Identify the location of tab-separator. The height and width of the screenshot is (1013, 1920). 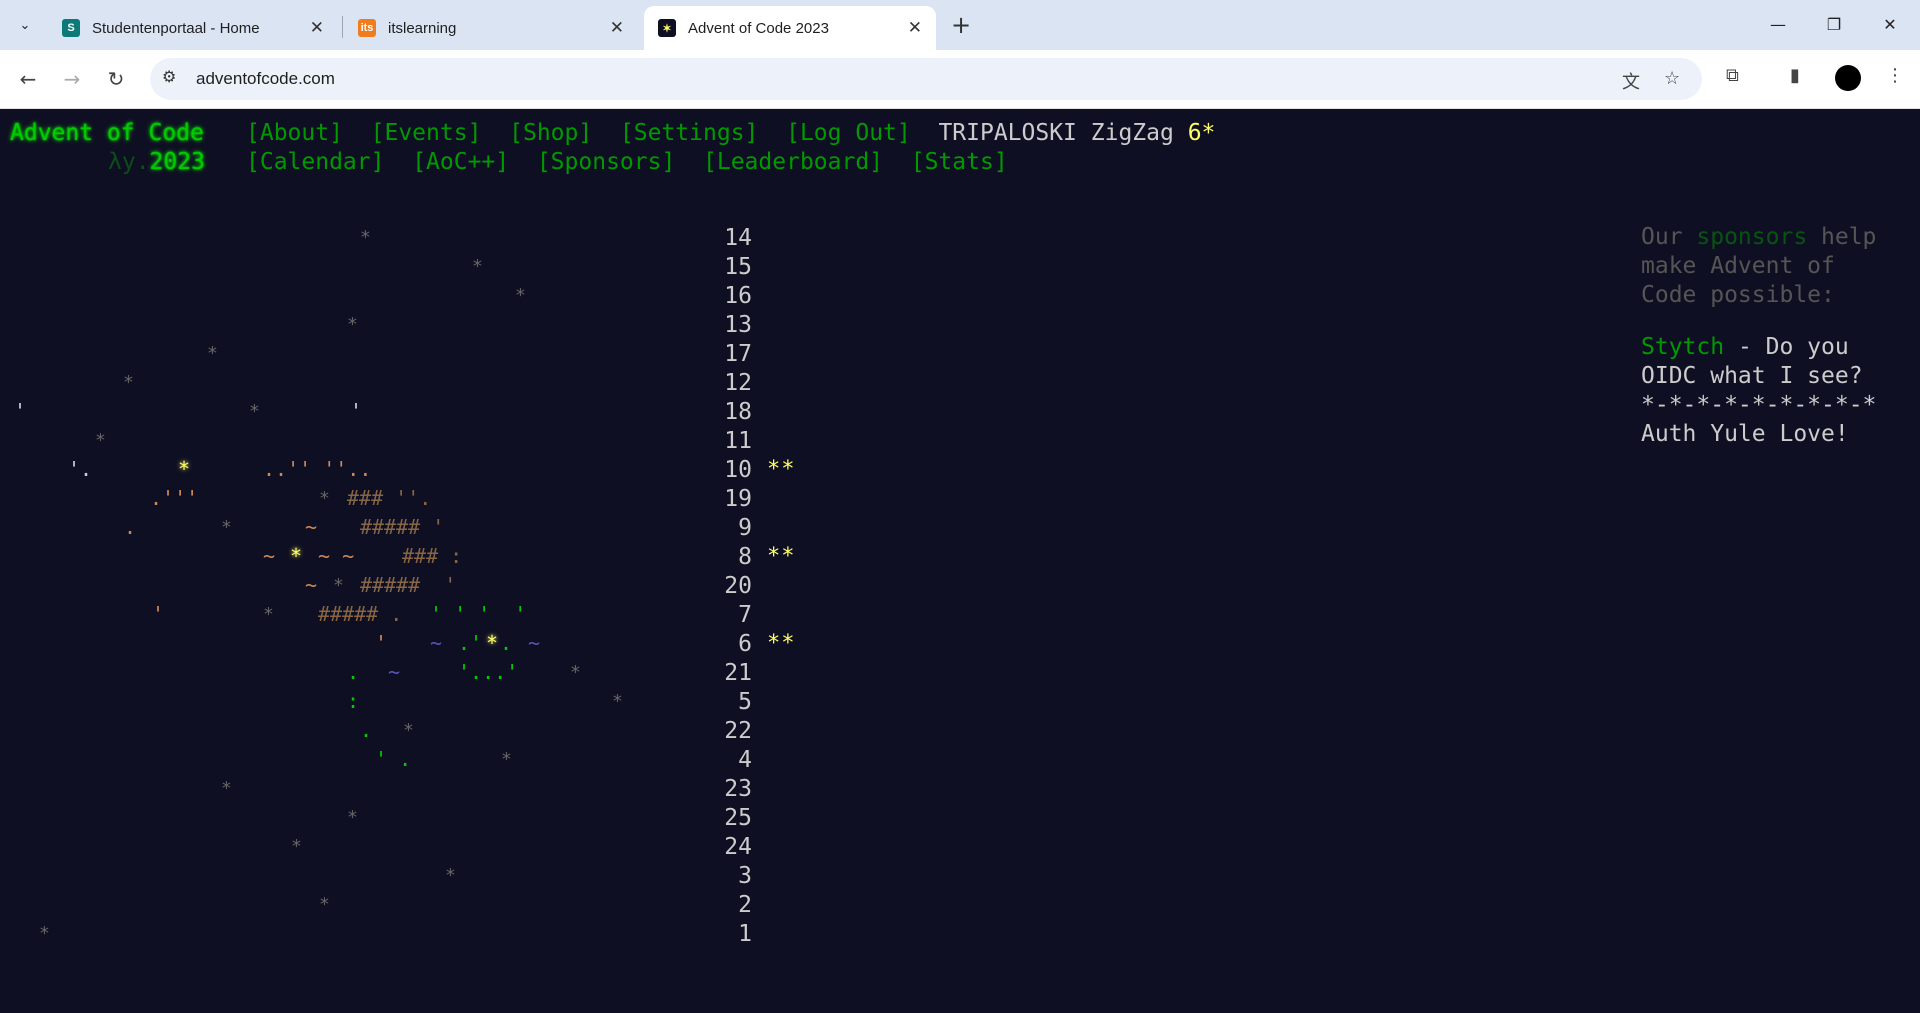
(342, 27).